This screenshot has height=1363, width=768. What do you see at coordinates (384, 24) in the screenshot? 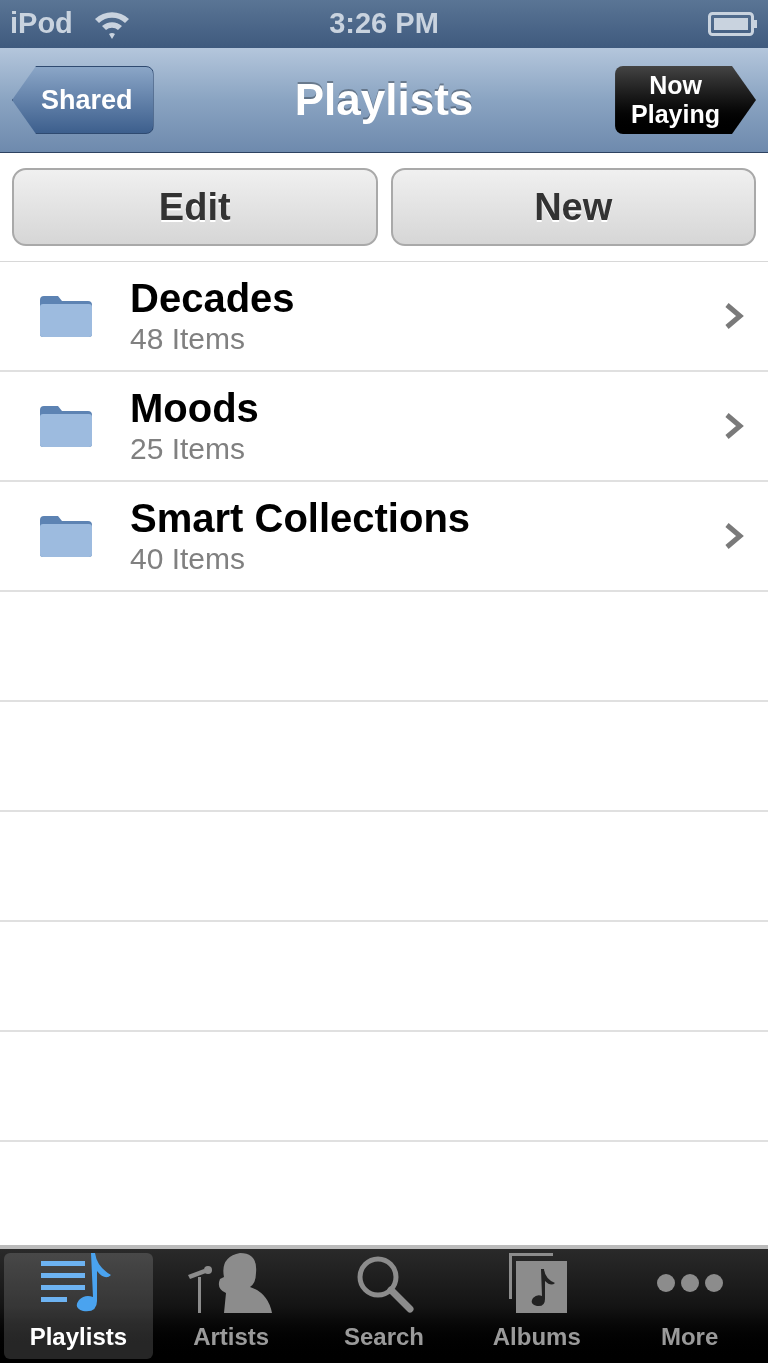
I see `clock: 3:26 PM` at bounding box center [384, 24].